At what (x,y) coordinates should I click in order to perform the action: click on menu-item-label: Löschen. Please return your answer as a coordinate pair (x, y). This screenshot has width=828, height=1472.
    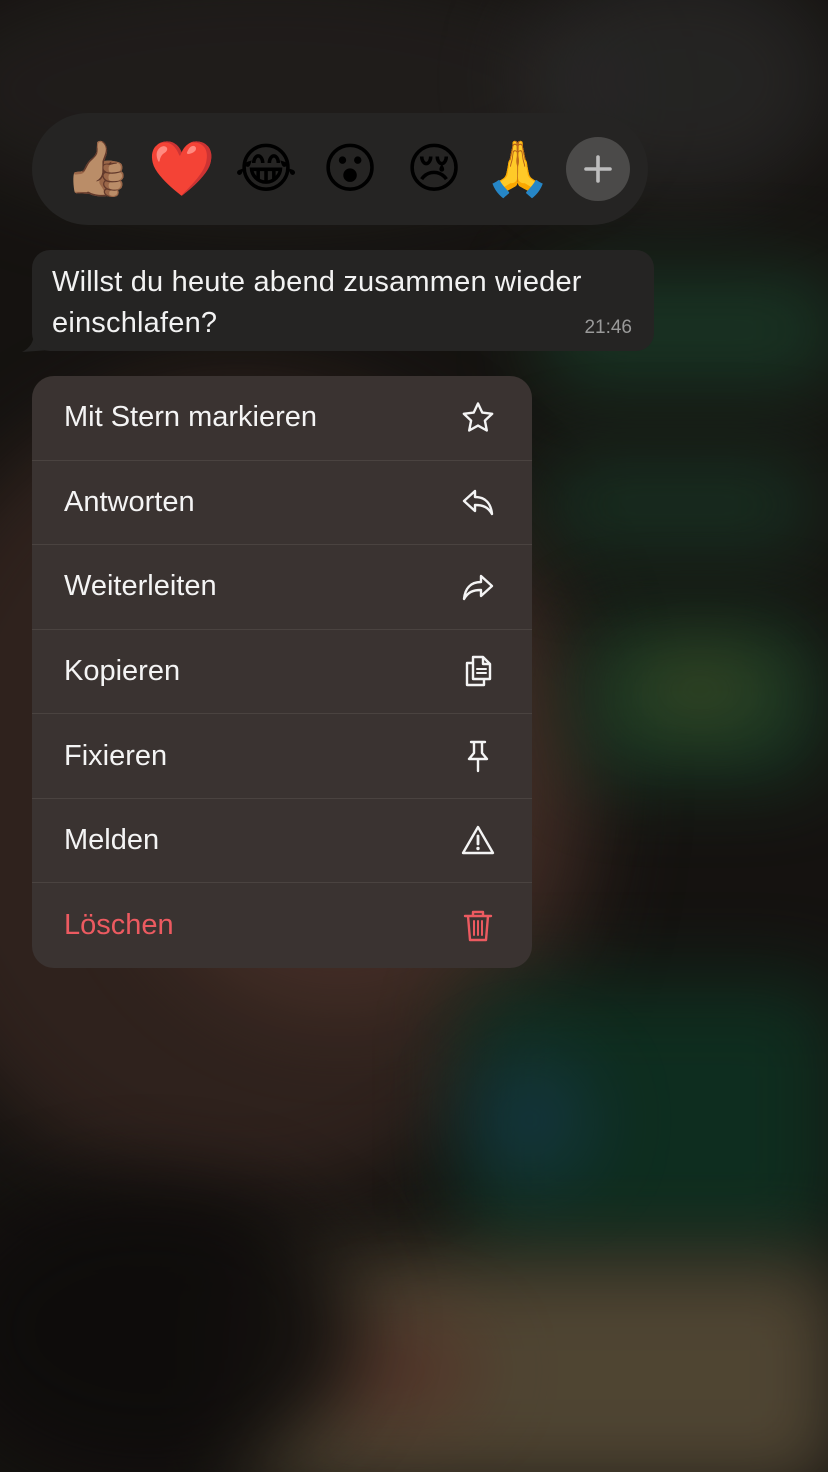
    Looking at the image, I should click on (119, 925).